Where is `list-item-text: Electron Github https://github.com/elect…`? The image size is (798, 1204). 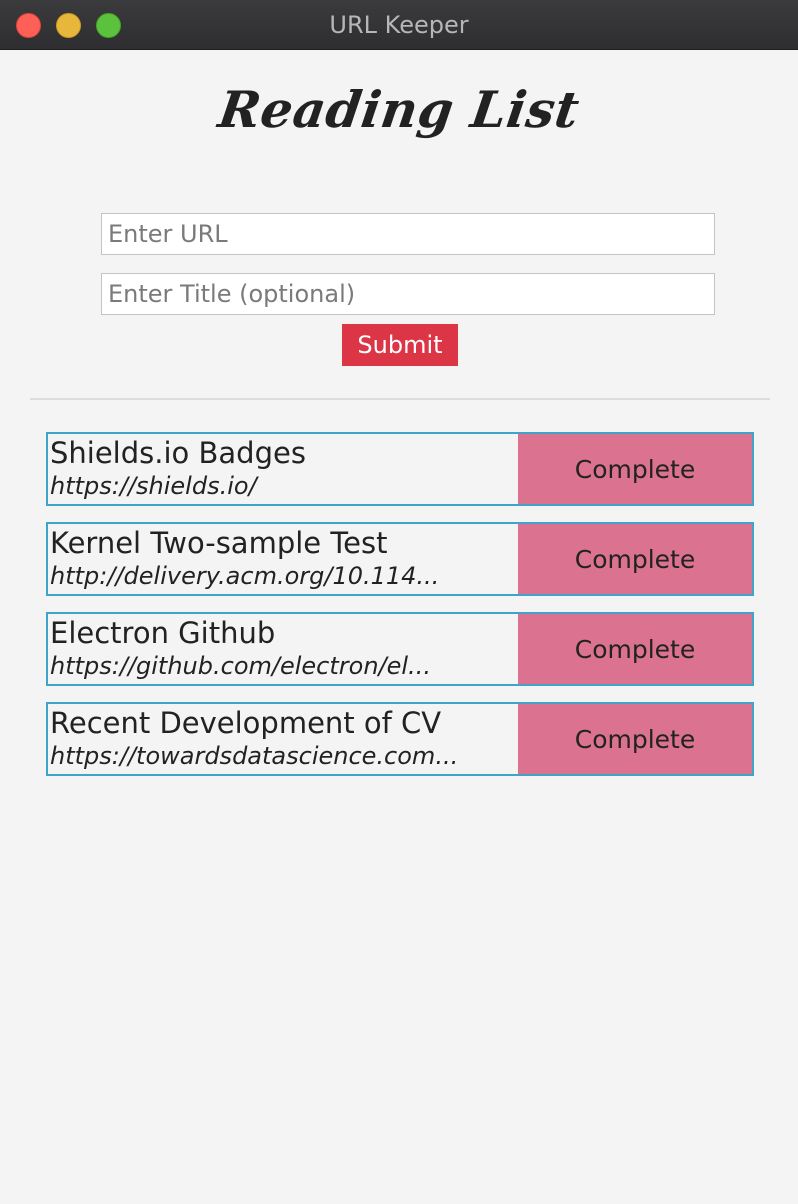 list-item-text: Electron Github https://github.com/elect… is located at coordinates (283, 648).